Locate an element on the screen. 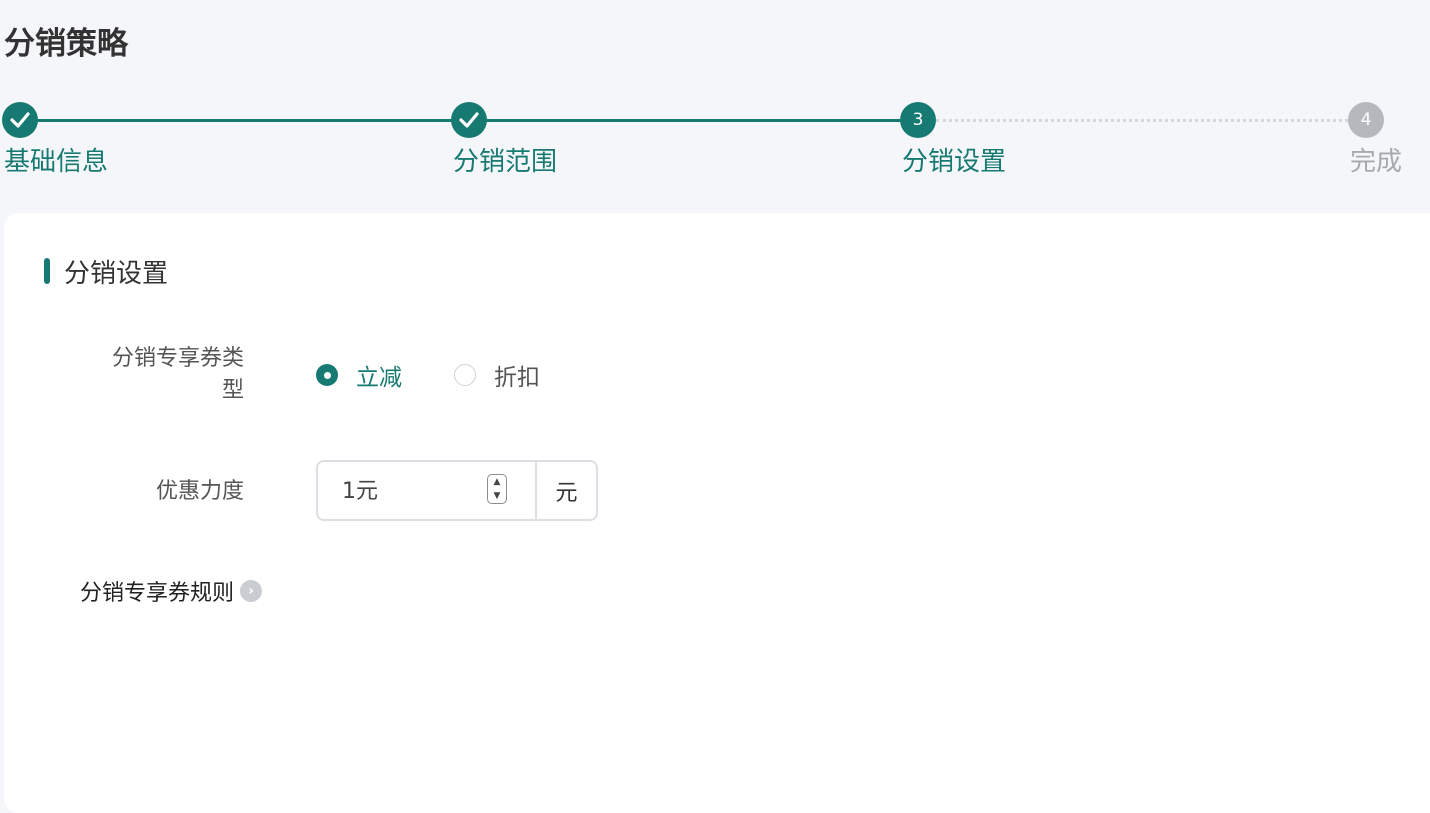 This screenshot has width=1430, height=813. discount-unit-suffix: 元 is located at coordinates (566, 493).